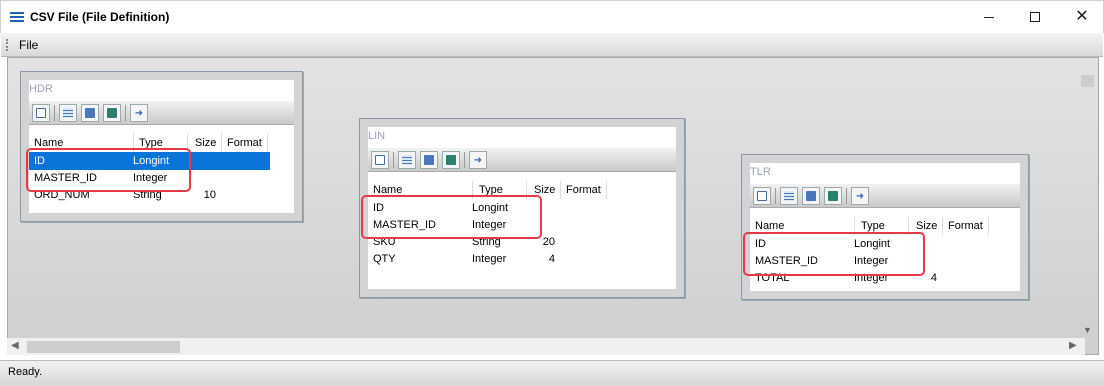 This screenshot has height=386, width=1104. What do you see at coordinates (1073, 345) in the screenshot?
I see `scroll-right-icon: ▶` at bounding box center [1073, 345].